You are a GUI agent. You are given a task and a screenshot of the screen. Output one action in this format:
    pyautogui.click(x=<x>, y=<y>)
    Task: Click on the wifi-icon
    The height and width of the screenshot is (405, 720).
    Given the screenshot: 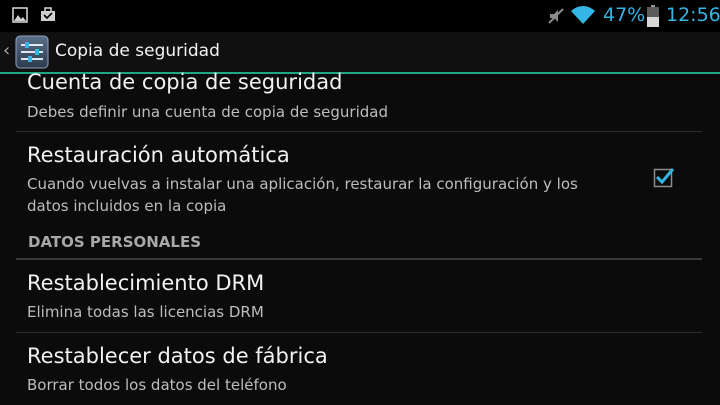 What is the action you would take?
    pyautogui.click(x=583, y=15)
    